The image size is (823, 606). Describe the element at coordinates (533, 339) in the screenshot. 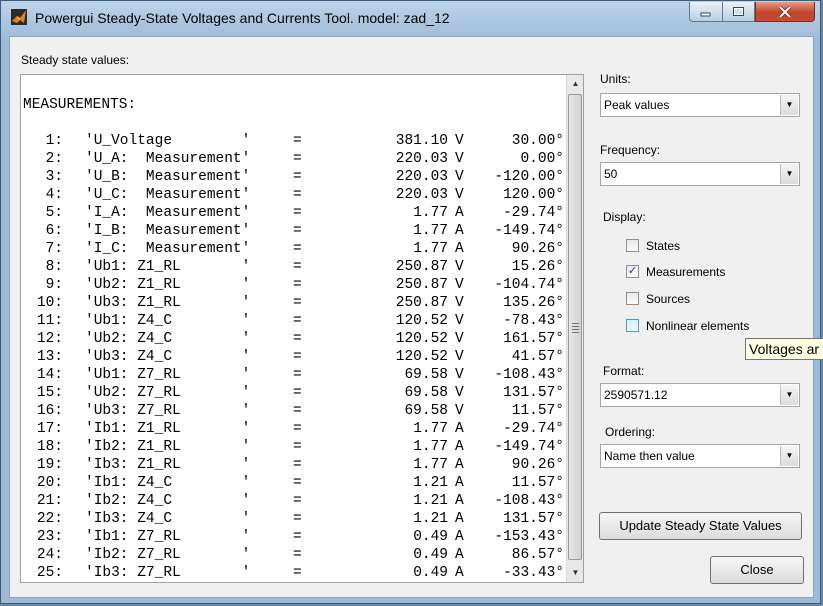

I see `row-angle: 161.57°` at that location.